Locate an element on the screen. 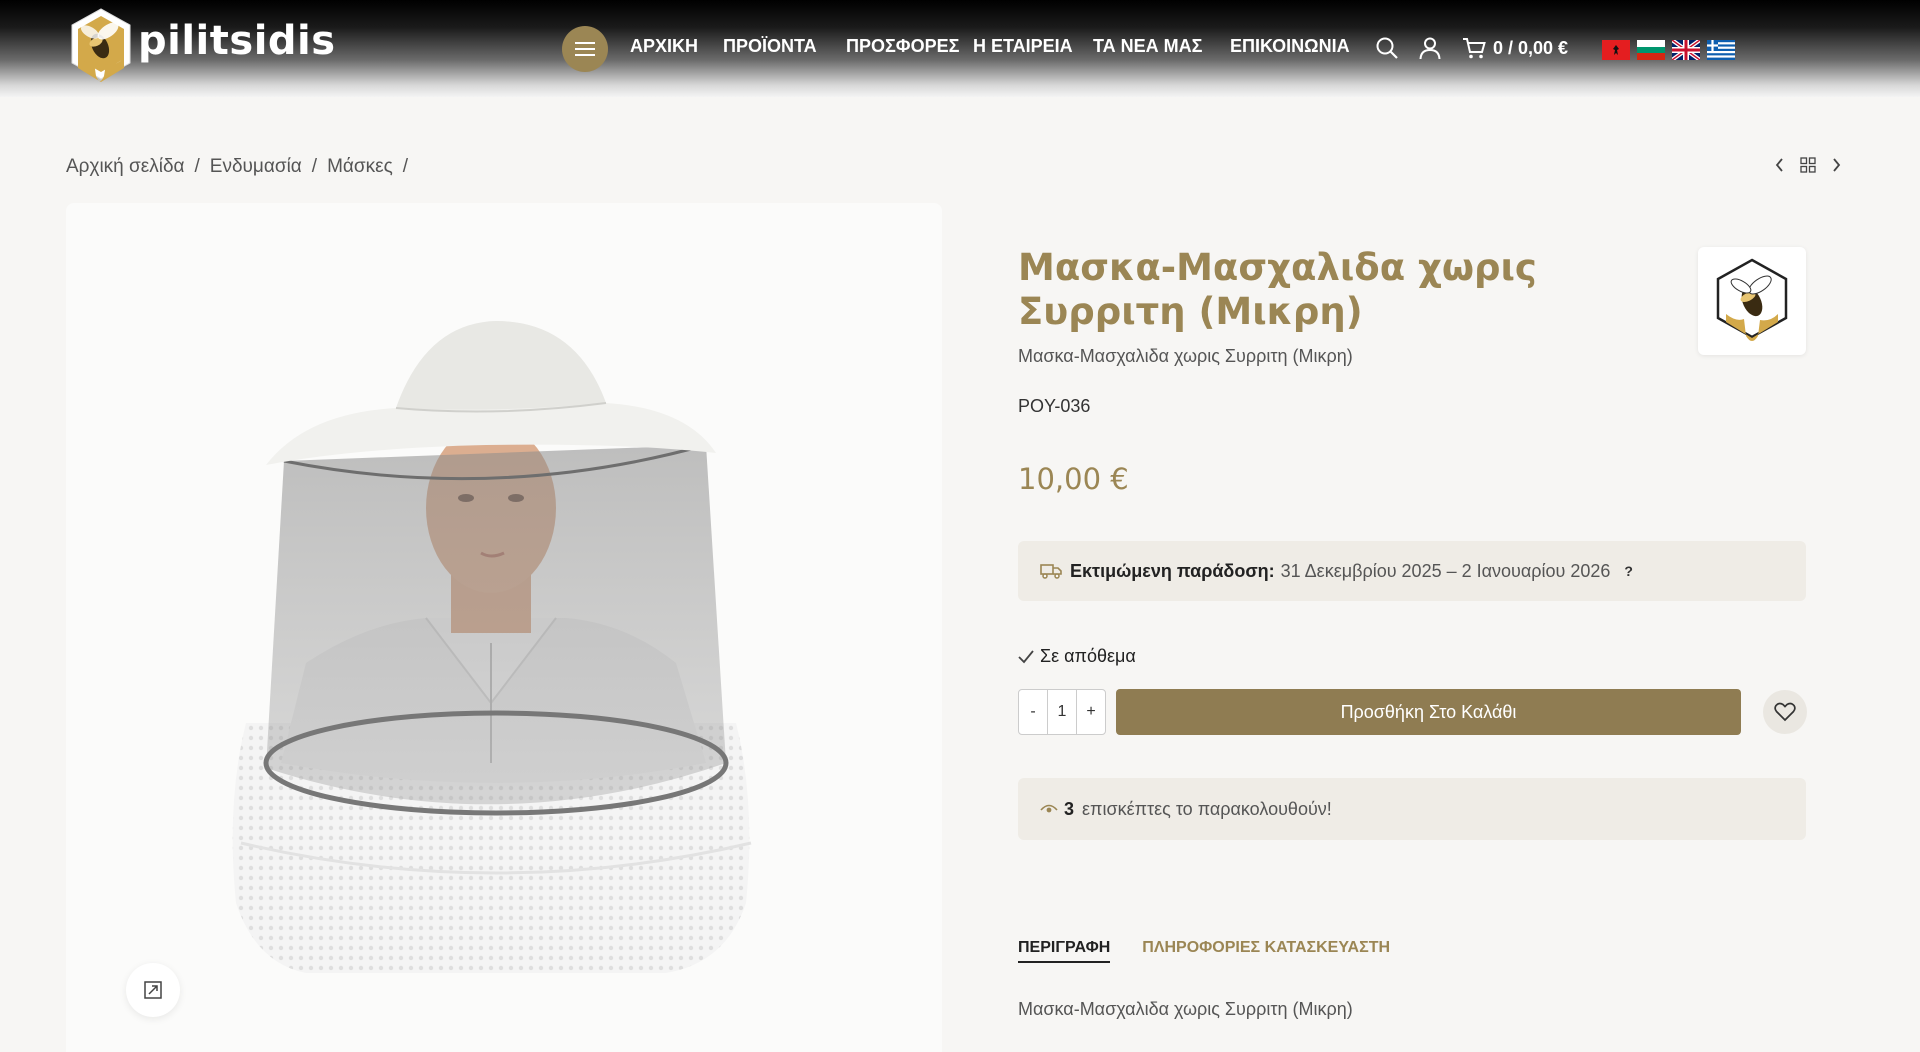 The image size is (1920, 1052). brand-logo is located at coordinates (1752, 301).